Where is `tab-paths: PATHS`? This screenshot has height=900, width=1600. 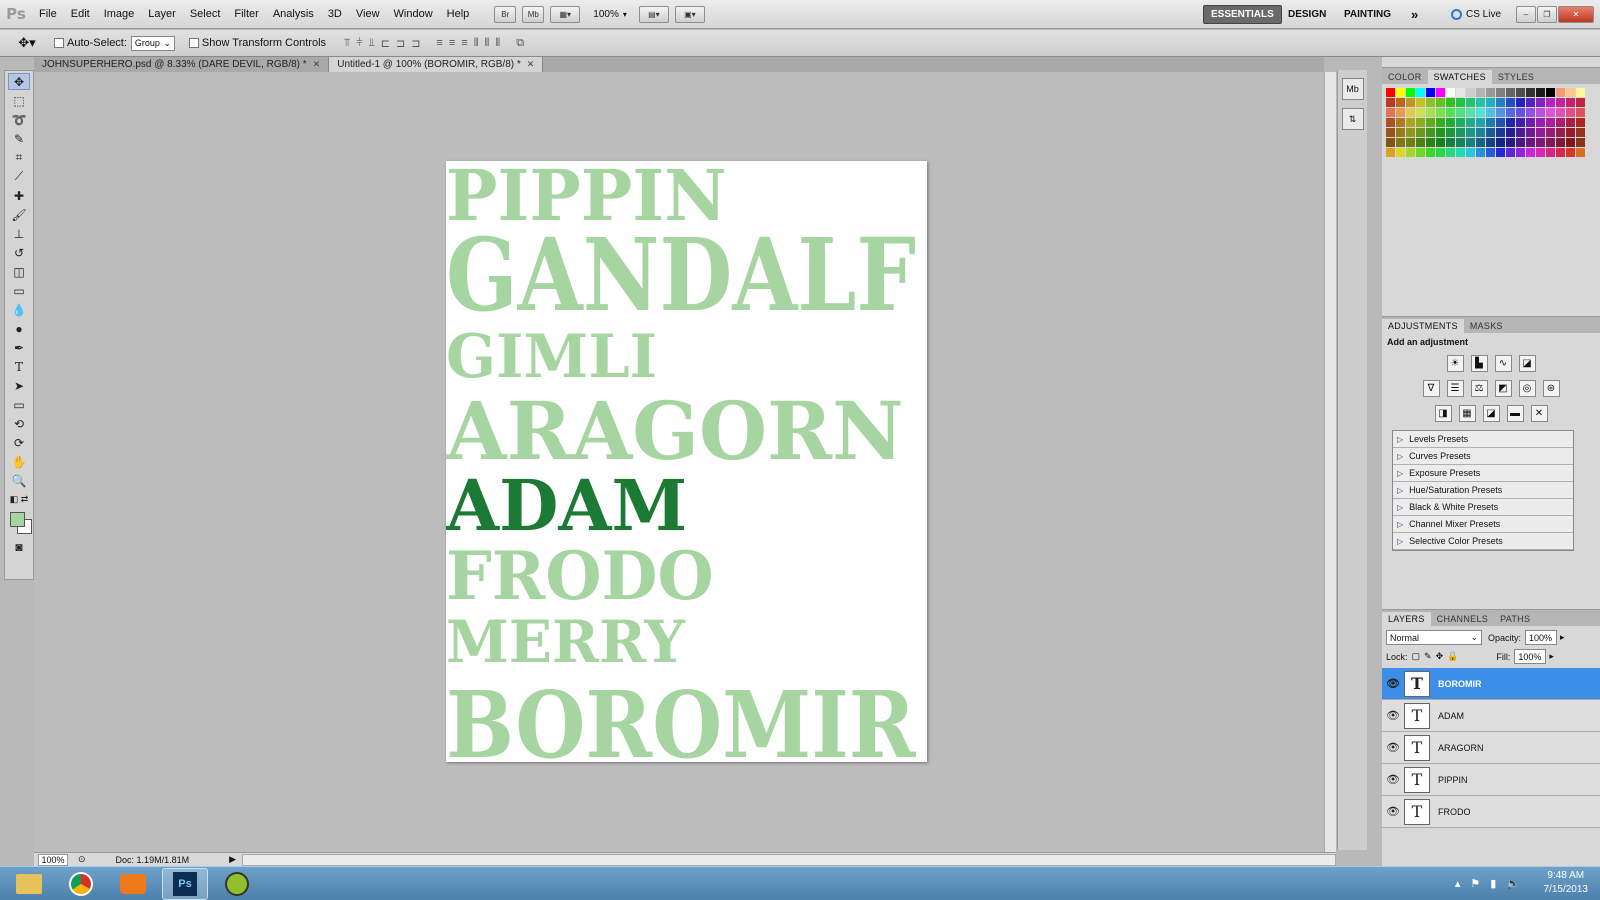 tab-paths: PATHS is located at coordinates (1515, 619).